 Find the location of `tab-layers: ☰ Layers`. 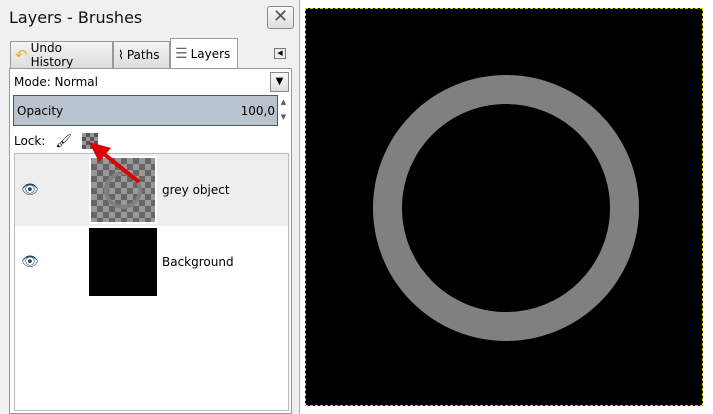

tab-layers: ☰ Layers is located at coordinates (204, 53).